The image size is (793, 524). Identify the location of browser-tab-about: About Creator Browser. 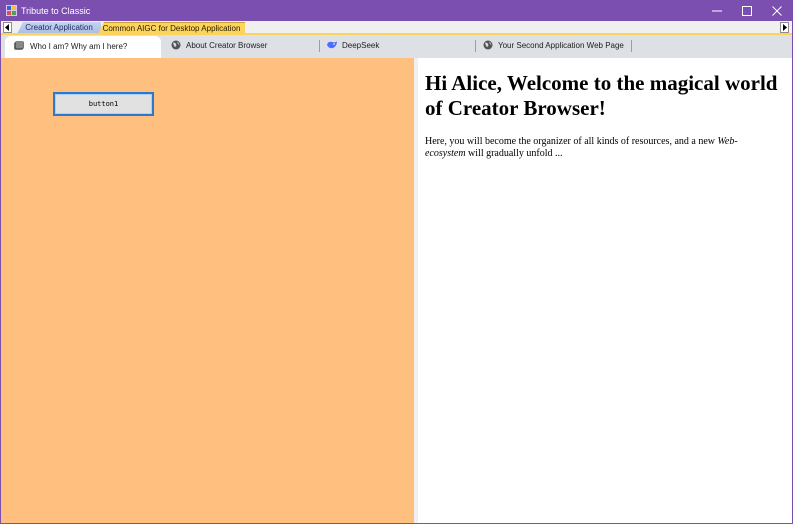
(238, 46).